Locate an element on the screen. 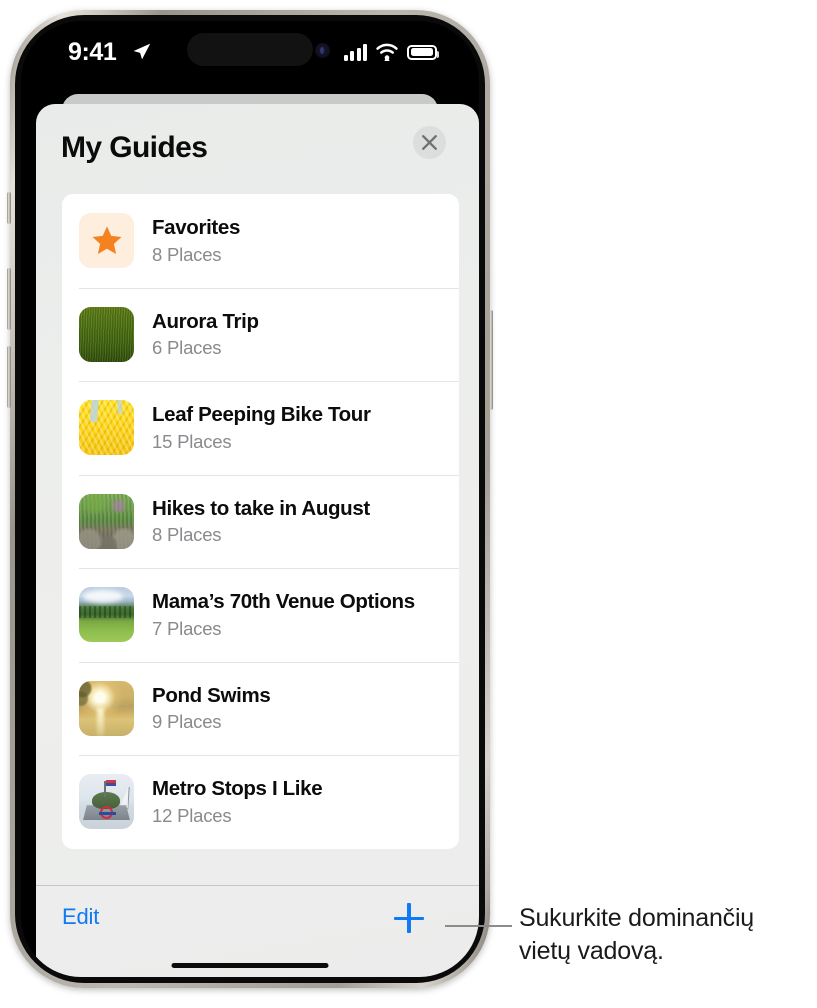 This screenshot has height=1008, width=817. favorites-star-thumbnail is located at coordinates (106, 241).